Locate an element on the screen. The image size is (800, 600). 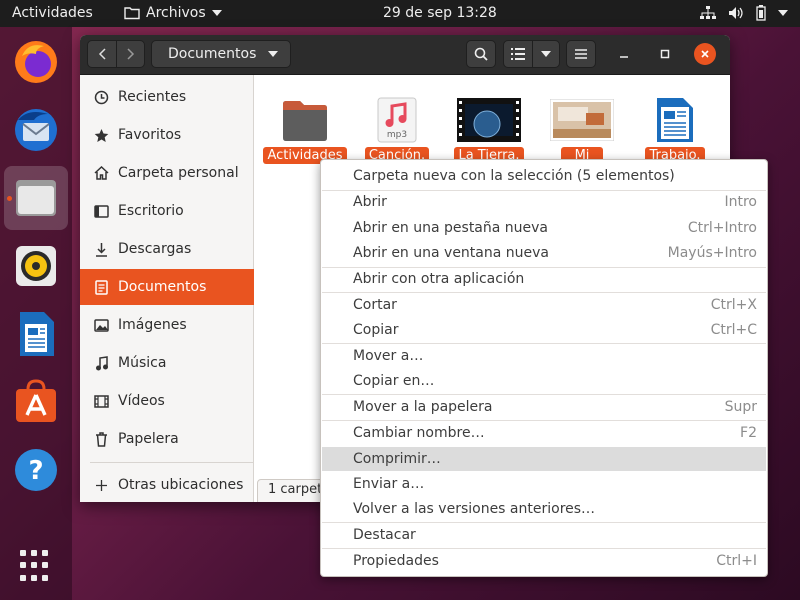
dock-software is located at coordinates (36, 402).